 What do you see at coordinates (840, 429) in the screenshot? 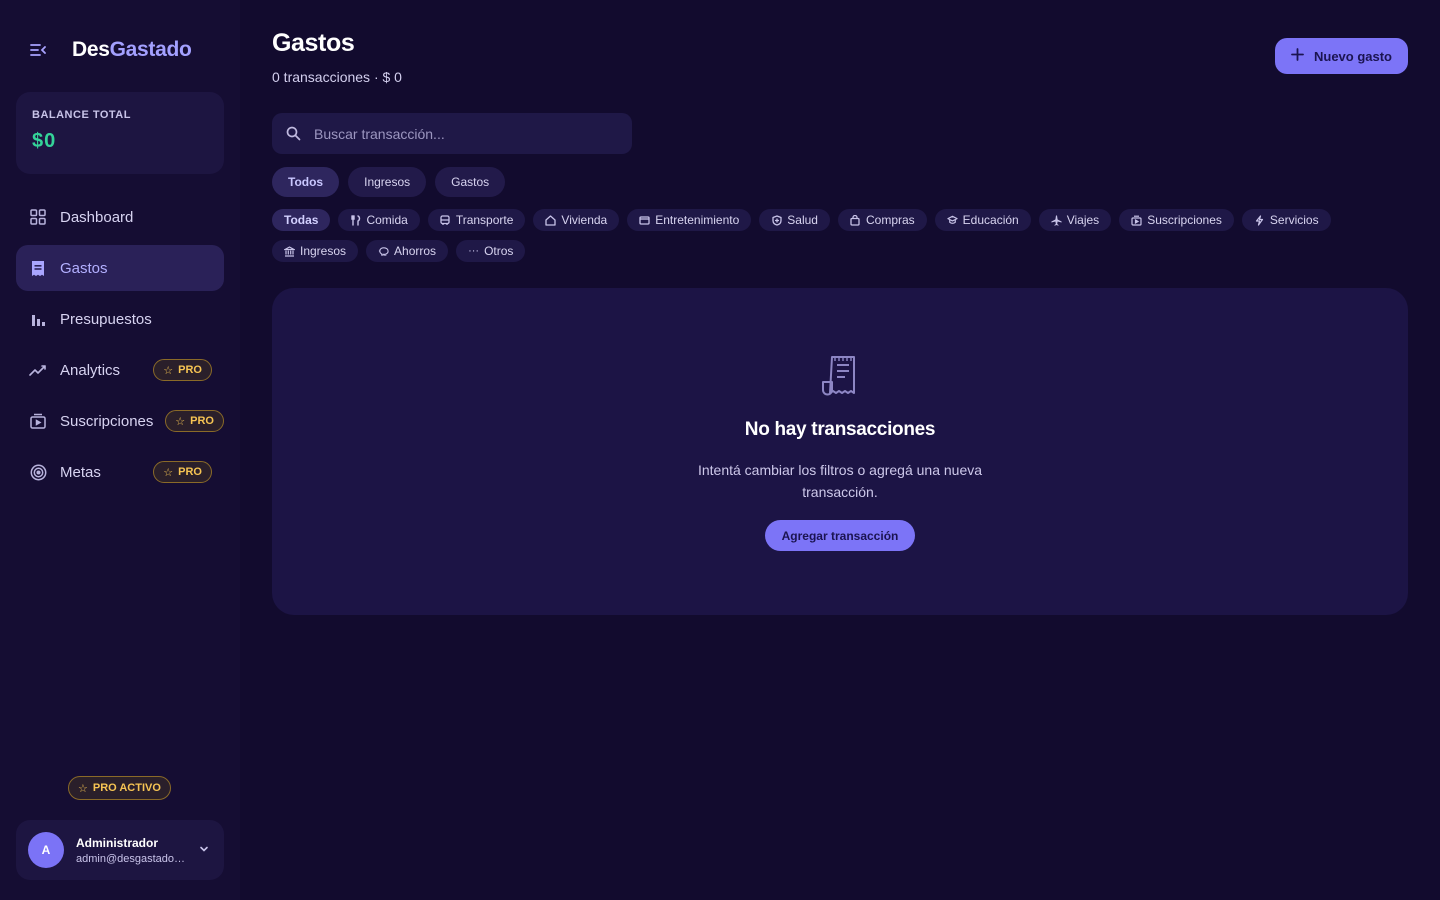
I see `empty-title: No hay transacciones` at bounding box center [840, 429].